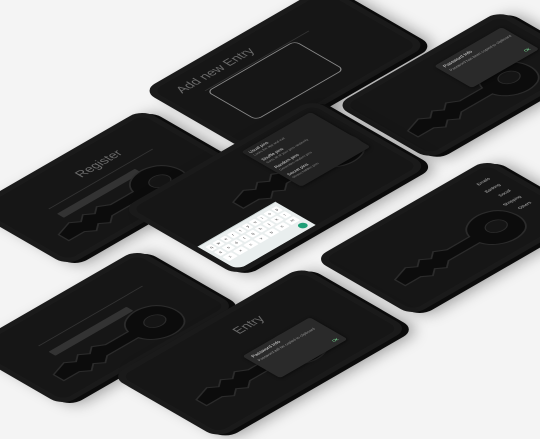 The height and width of the screenshot is (439, 540). I want to click on dialog-message: Password has been copied to clipboard, so click(480, 53).